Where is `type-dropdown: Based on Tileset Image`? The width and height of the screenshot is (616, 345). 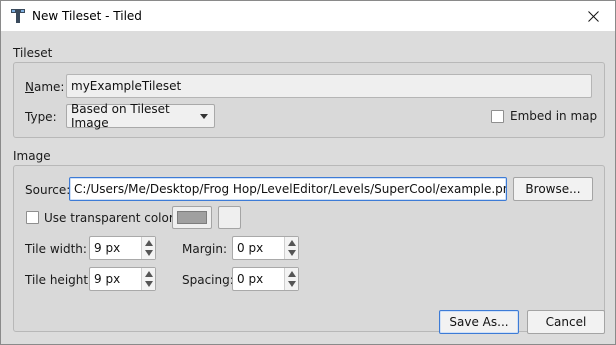
type-dropdown: Based on Tileset Image is located at coordinates (140, 116).